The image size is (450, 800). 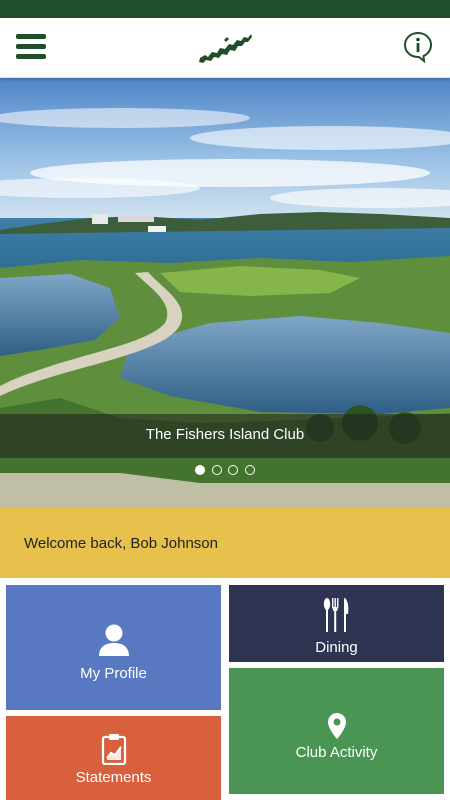 What do you see at coordinates (336, 752) in the screenshot?
I see `club-activity-label: Club Activity` at bounding box center [336, 752].